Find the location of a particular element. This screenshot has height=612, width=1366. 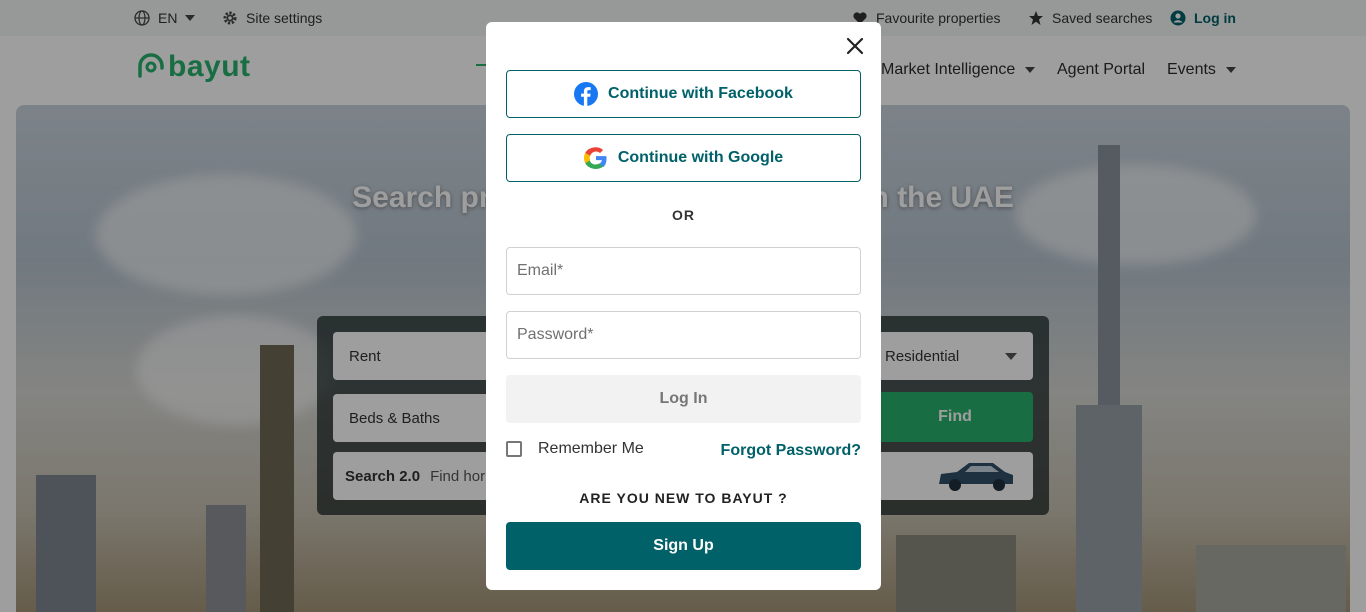

facebook-label: Continue with Facebook is located at coordinates (700, 93).